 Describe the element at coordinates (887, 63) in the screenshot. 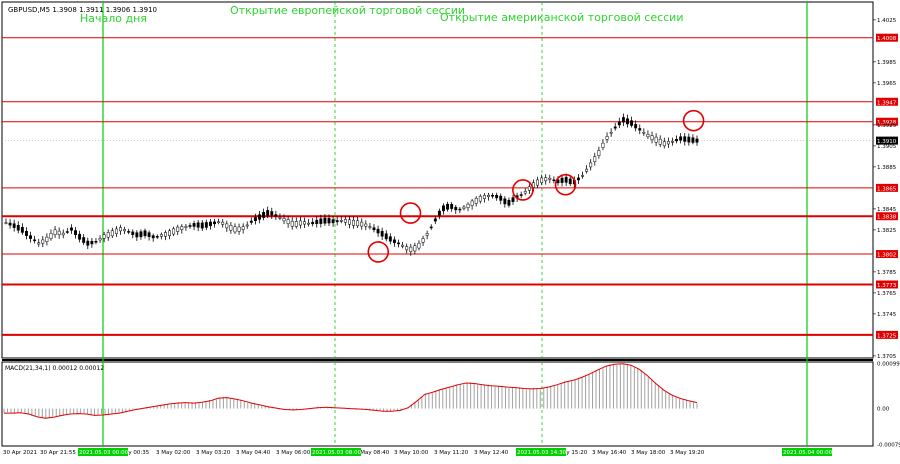

I see `price-tick-label: 1.3985` at that location.